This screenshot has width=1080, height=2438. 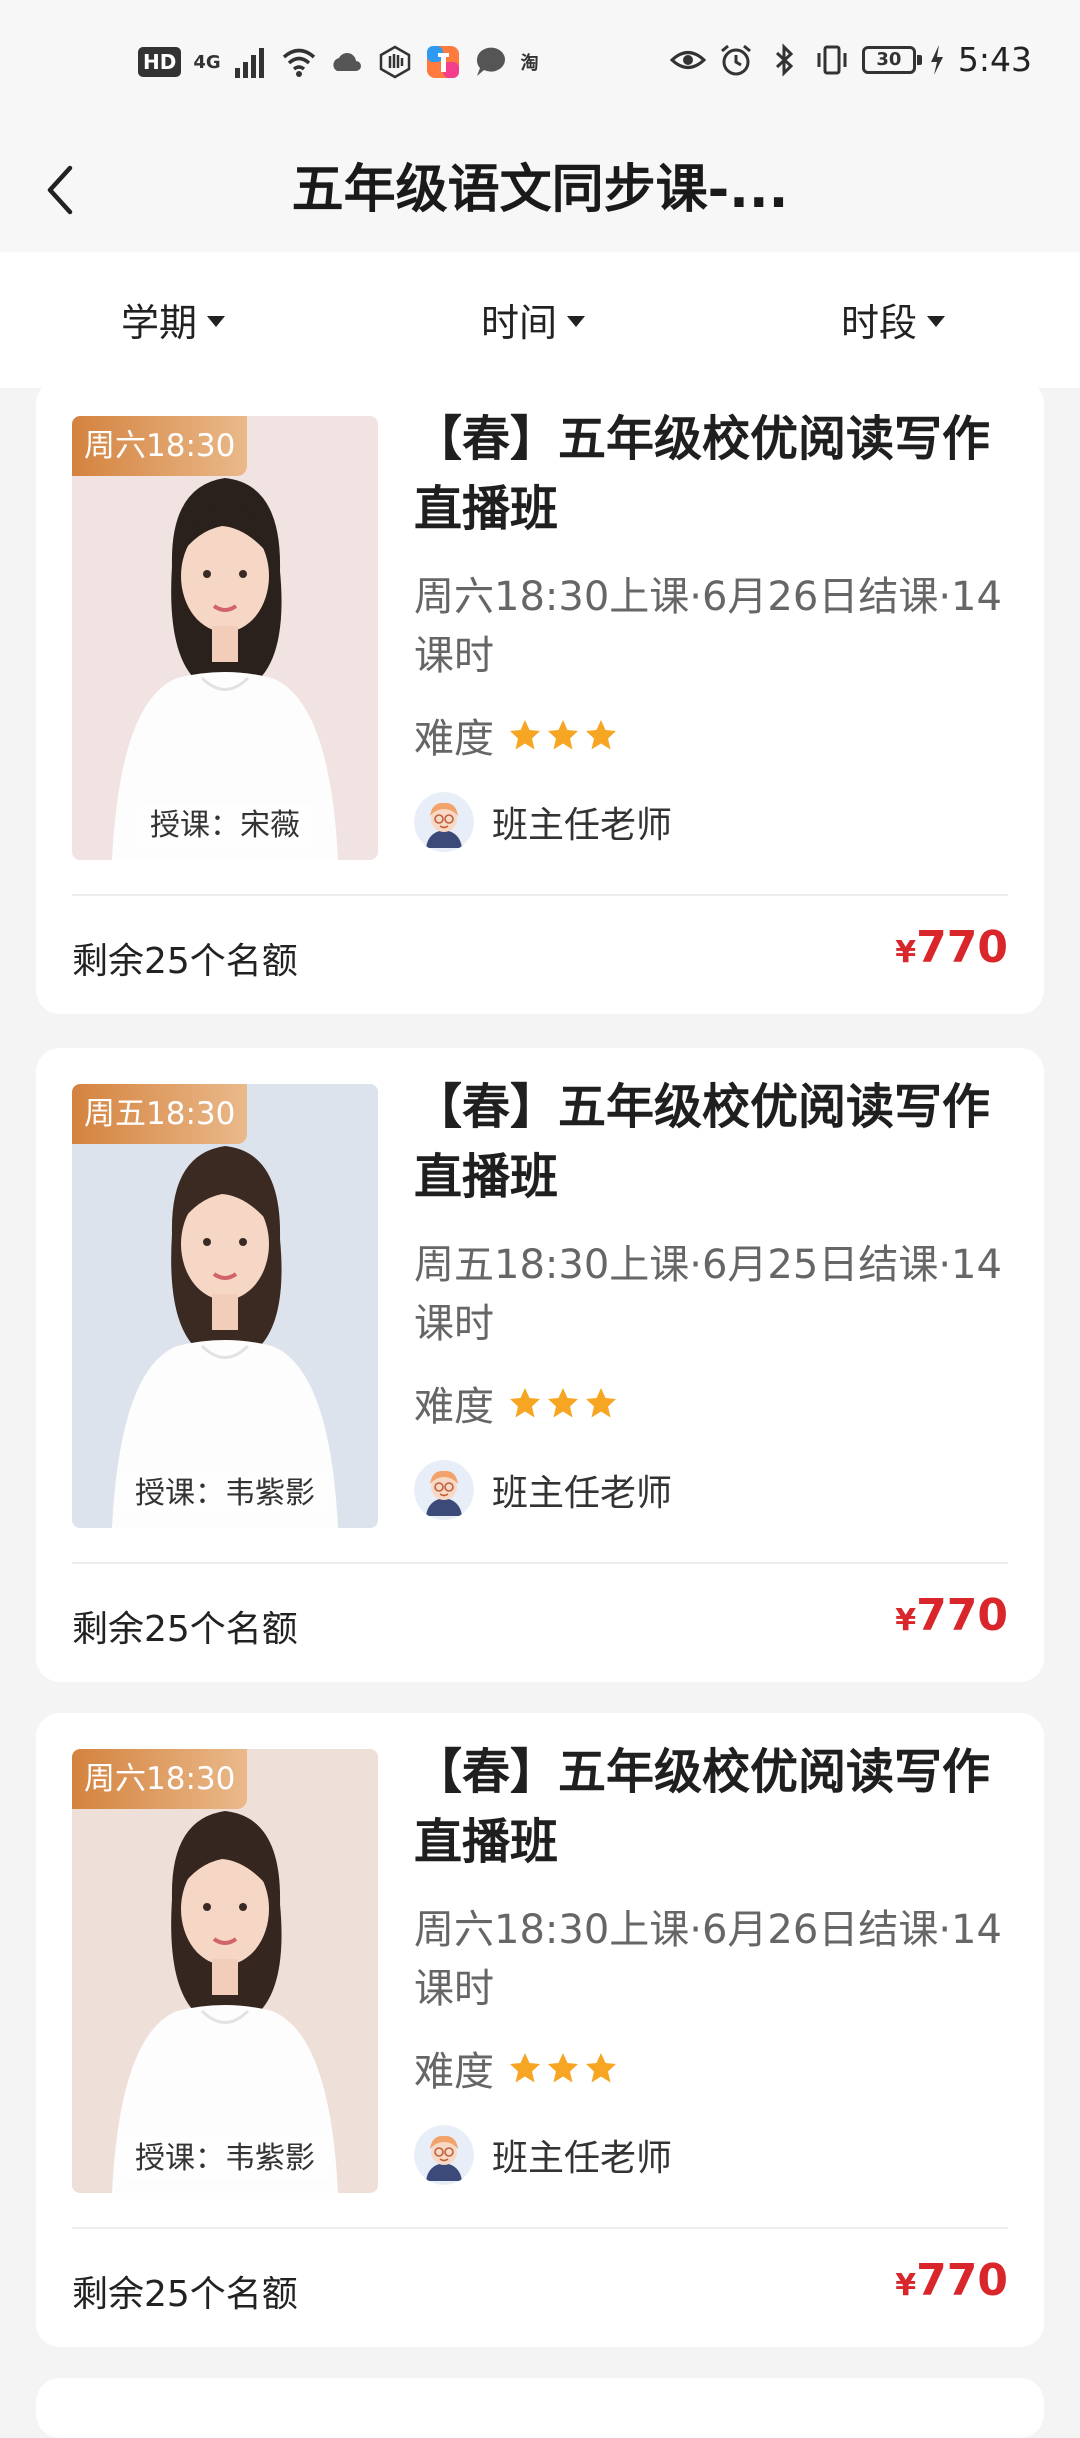 I want to click on hand-icon, so click(x=395, y=62).